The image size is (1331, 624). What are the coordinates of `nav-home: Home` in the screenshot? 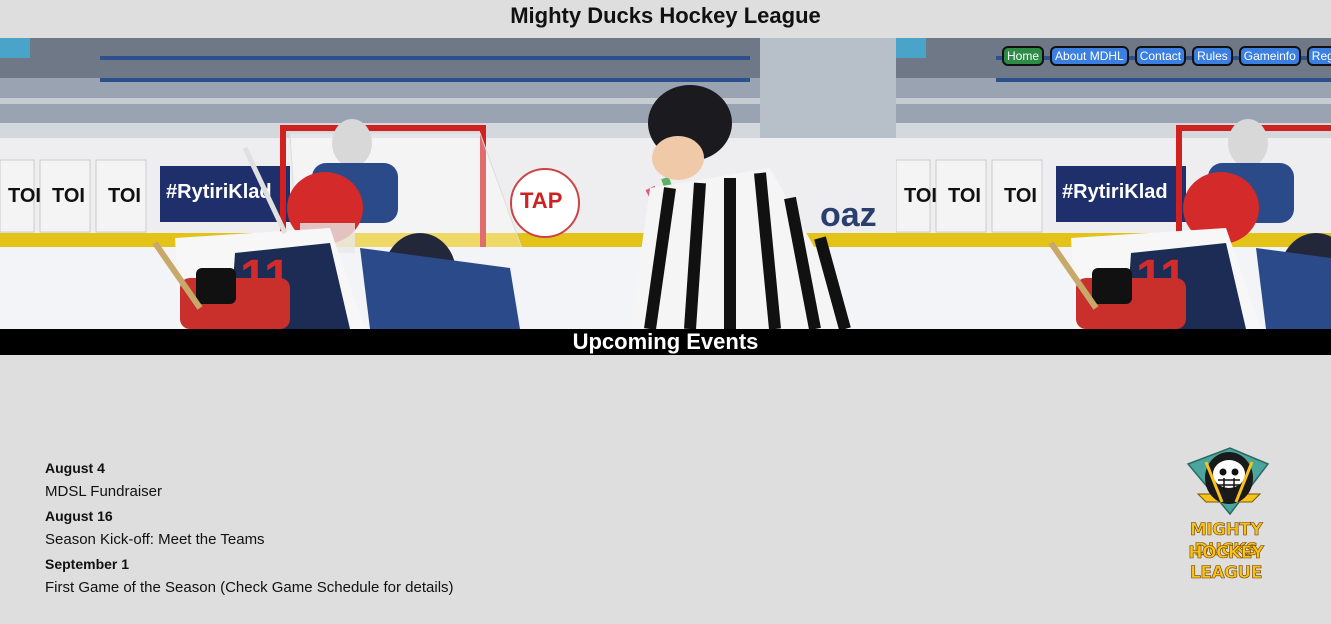 It's located at (1023, 56).